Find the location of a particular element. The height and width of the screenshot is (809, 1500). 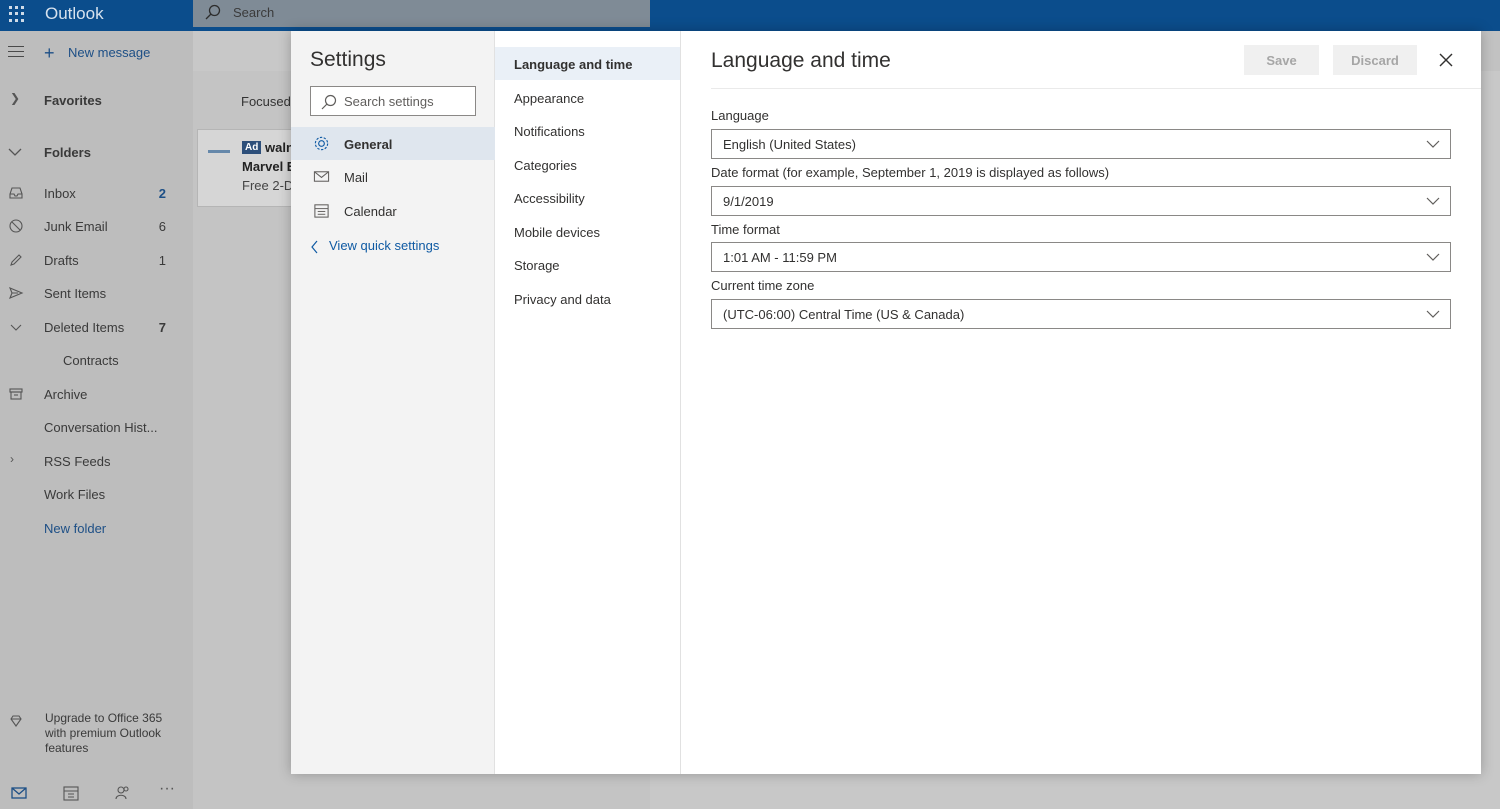

folder-junk-email: Junk Email 6 is located at coordinates (96, 227).